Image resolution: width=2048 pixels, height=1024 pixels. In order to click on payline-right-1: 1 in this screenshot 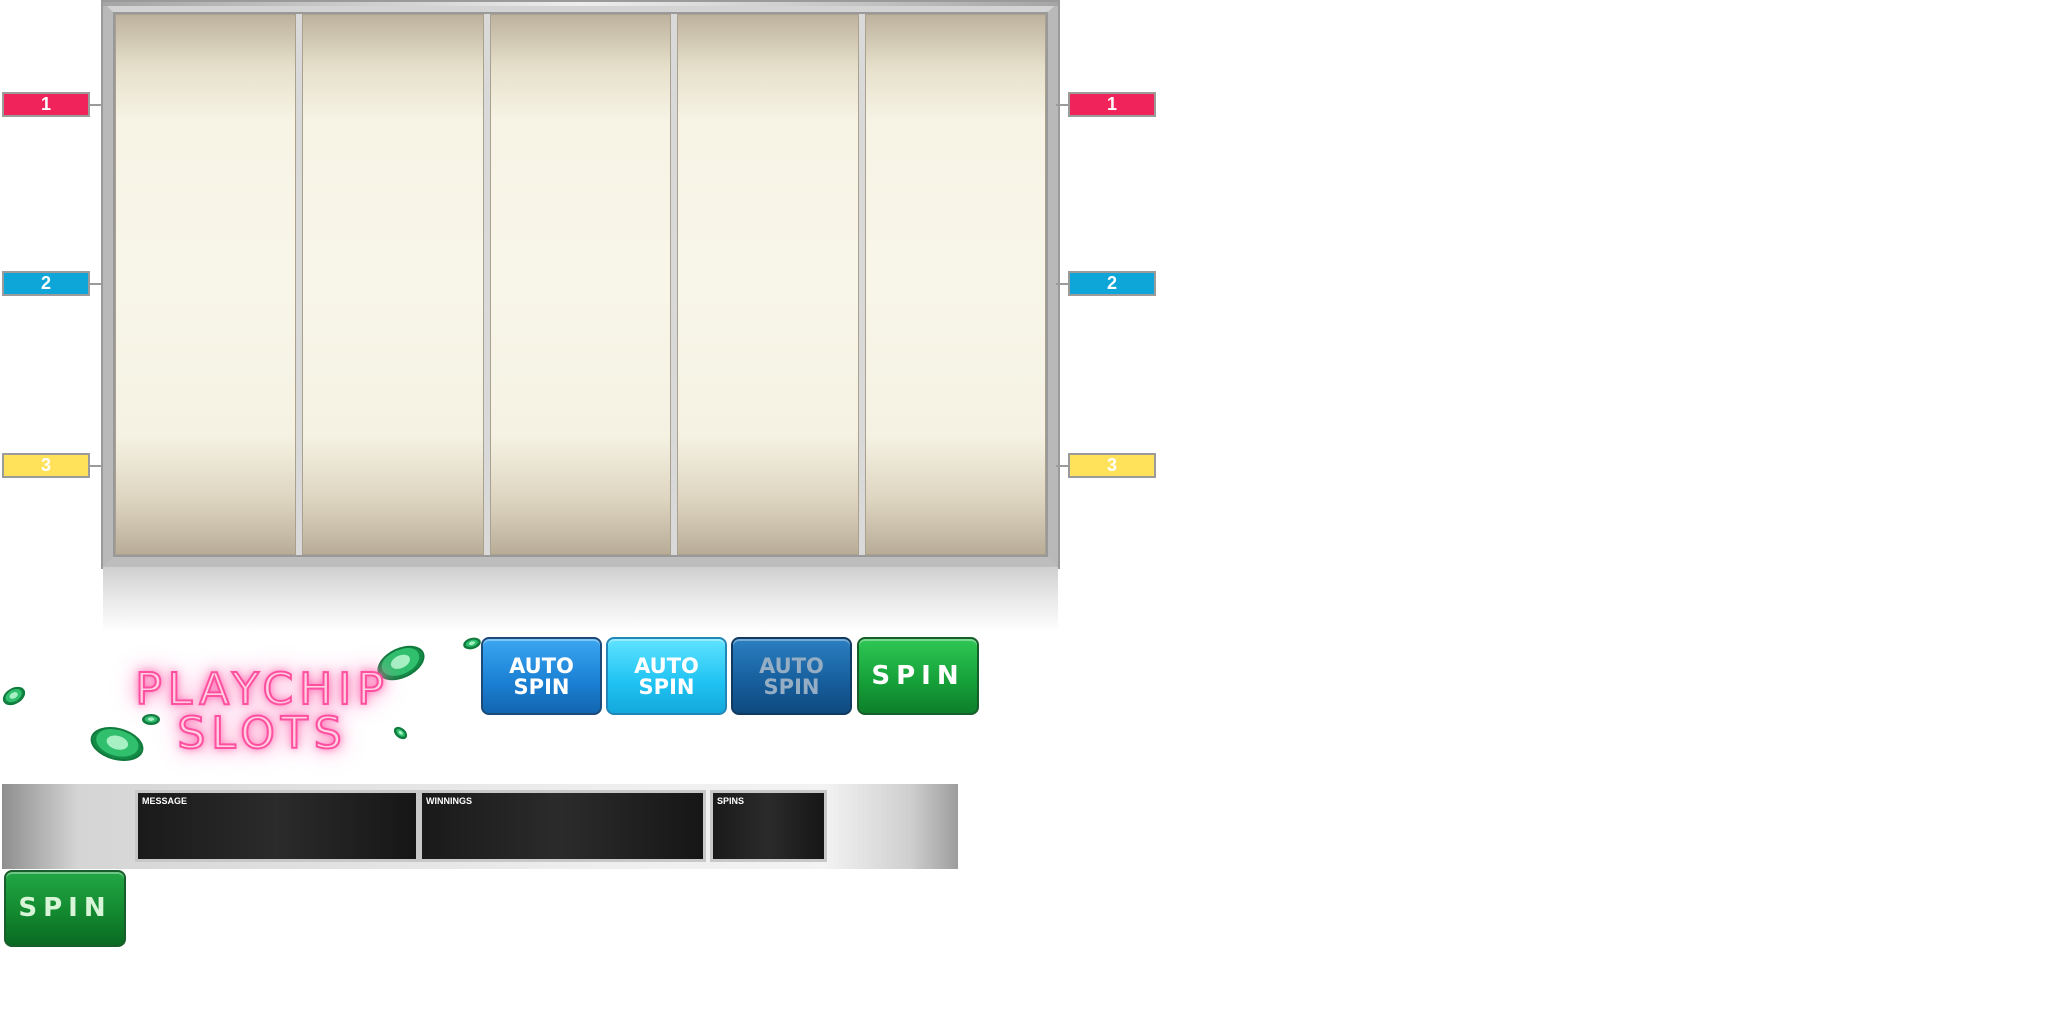, I will do `click(1106, 104)`.